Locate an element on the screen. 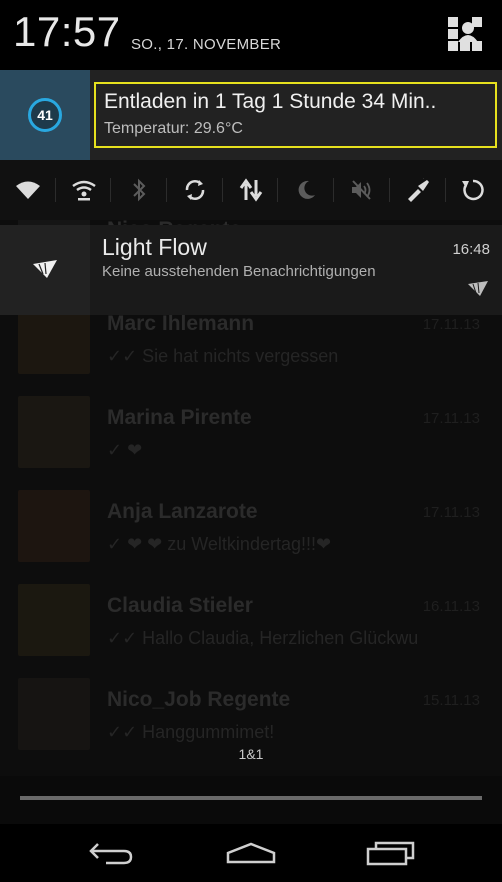 The width and height of the screenshot is (502, 882). notification-time: 16:48 is located at coordinates (471, 249).